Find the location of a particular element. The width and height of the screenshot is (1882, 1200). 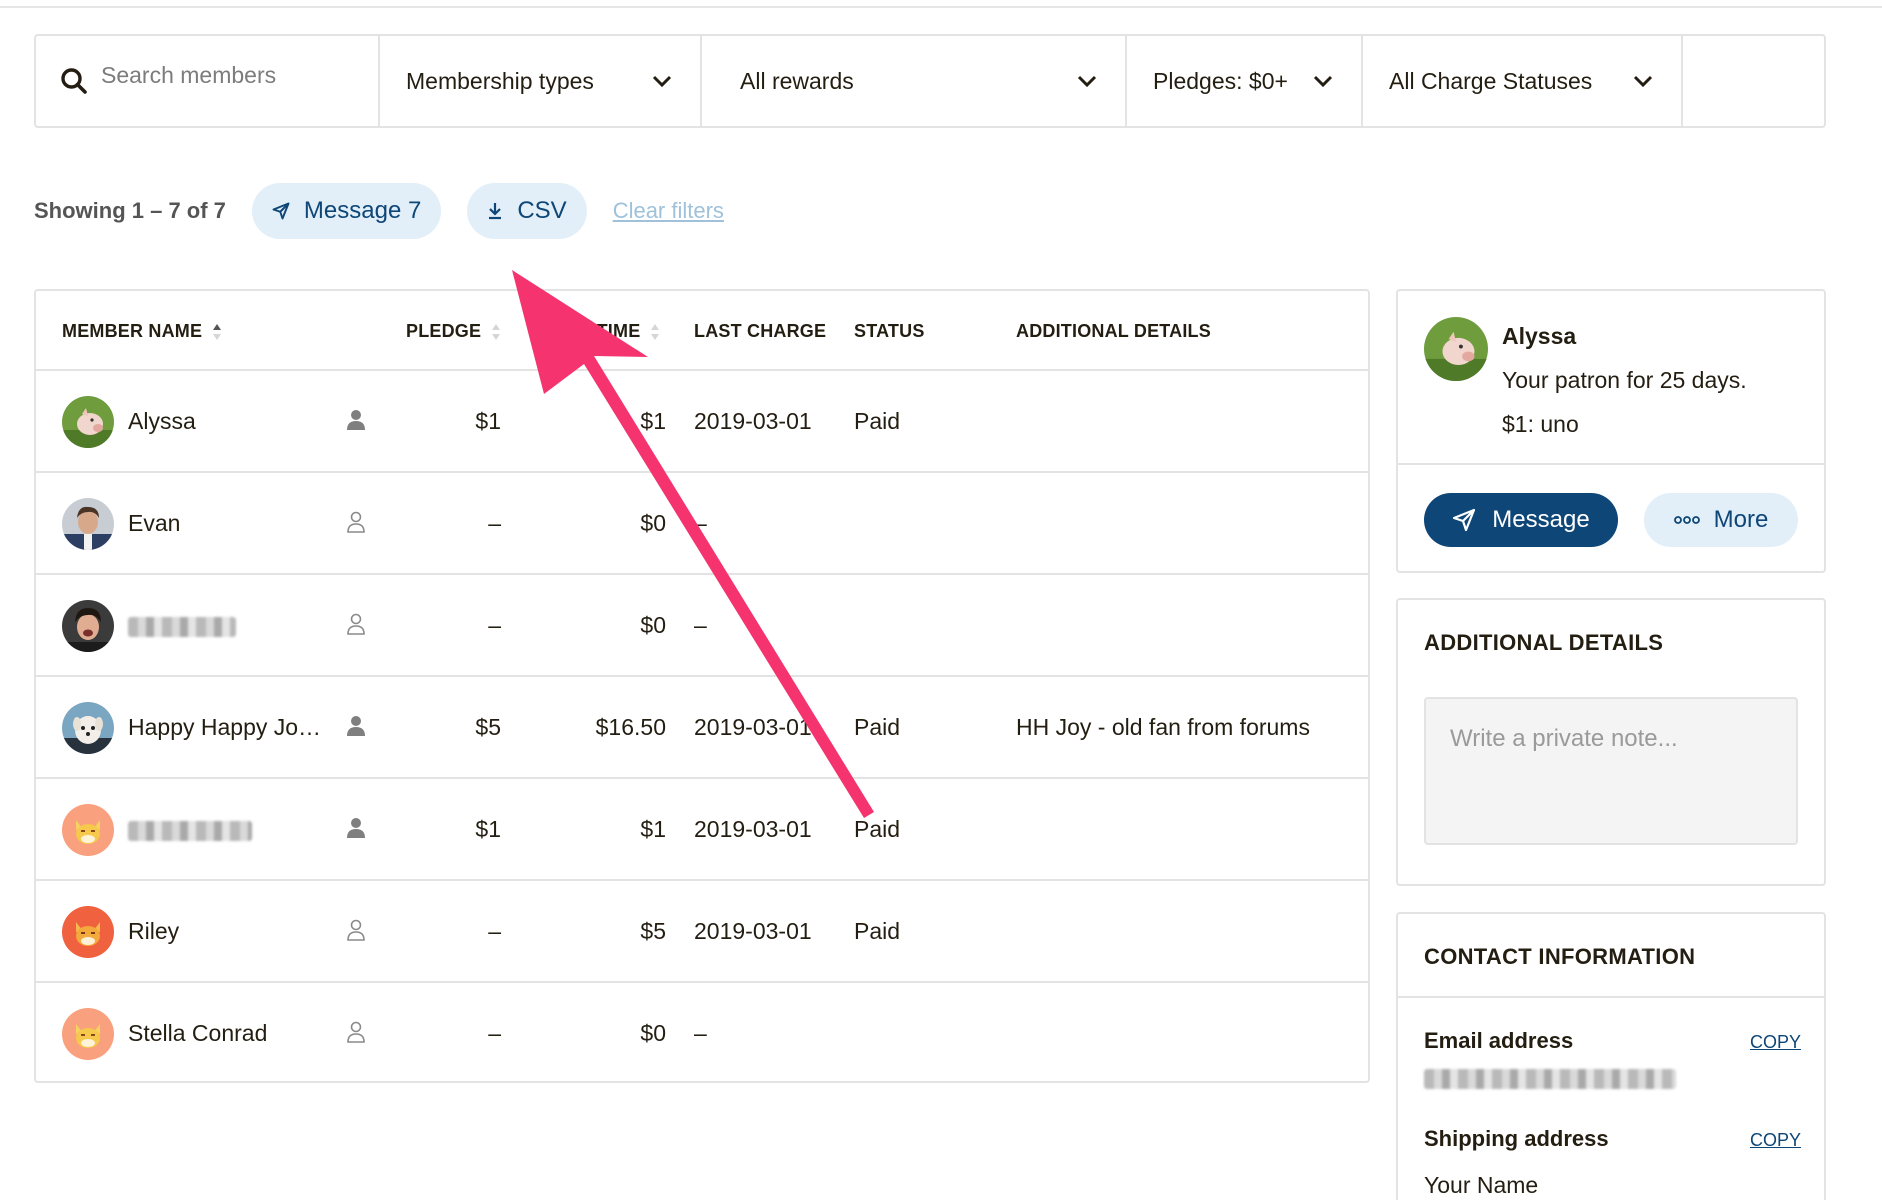

message-member-label: Message is located at coordinates (1541, 519).